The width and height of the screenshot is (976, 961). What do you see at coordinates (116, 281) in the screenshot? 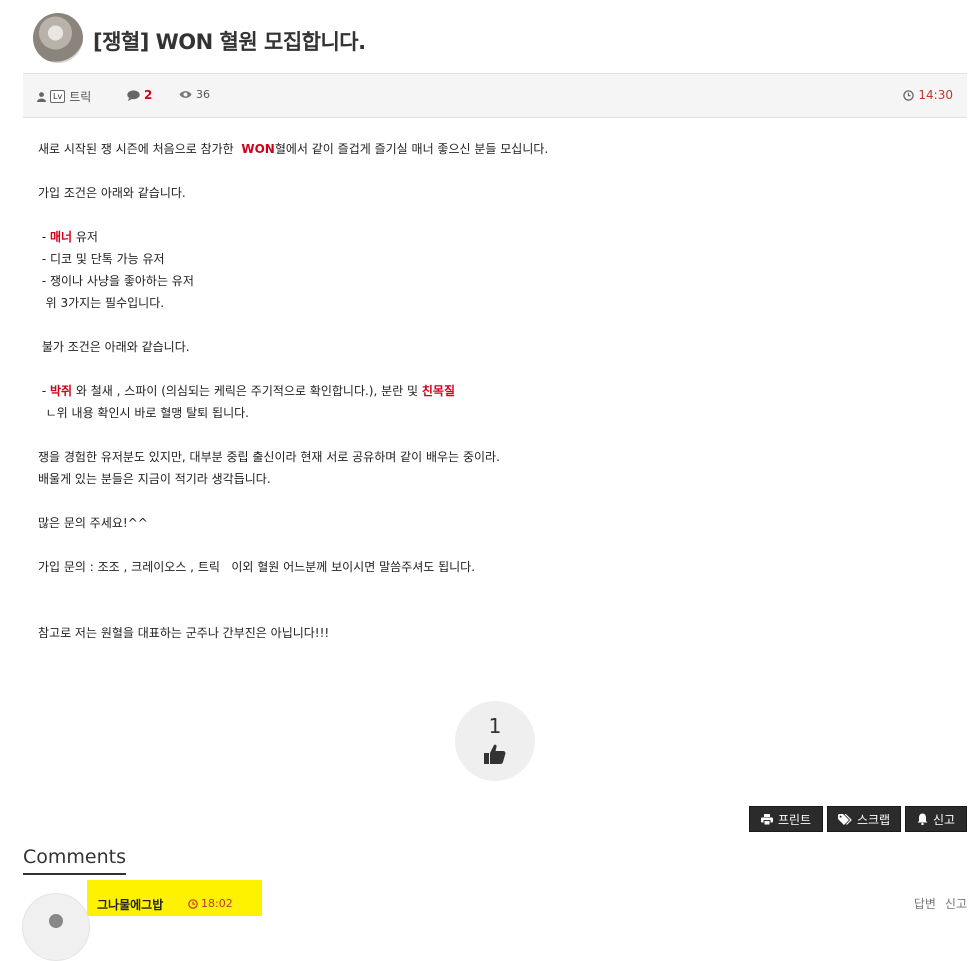
I see `content-line: - 쟁이나 사냥을 좋아하는 유저` at bounding box center [116, 281].